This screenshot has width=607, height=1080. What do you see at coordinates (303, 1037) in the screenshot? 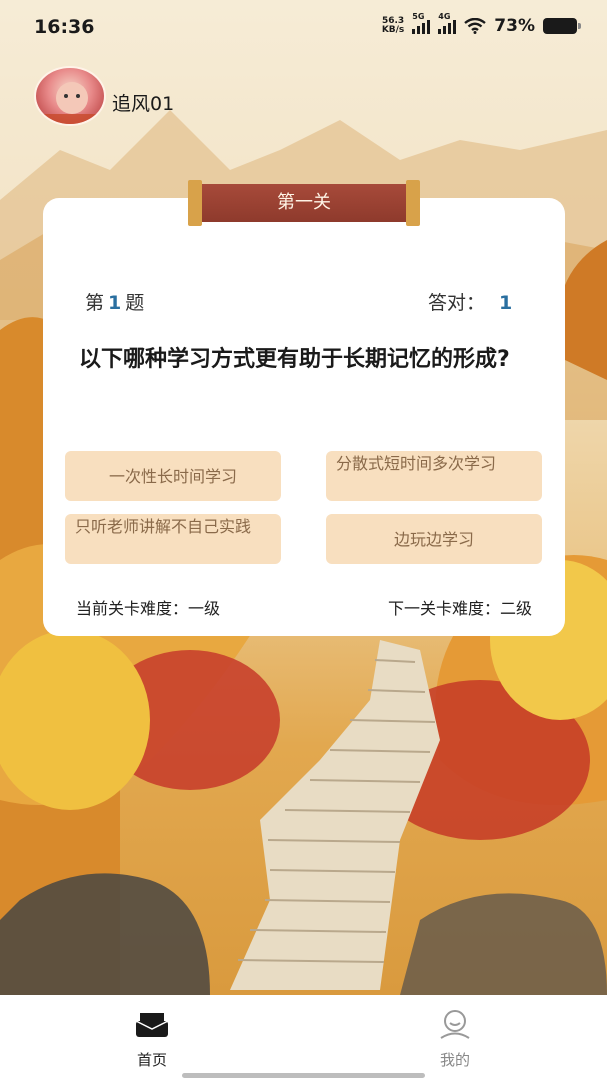
I see `bottom-tab-bar: 首页 我的` at bounding box center [303, 1037].